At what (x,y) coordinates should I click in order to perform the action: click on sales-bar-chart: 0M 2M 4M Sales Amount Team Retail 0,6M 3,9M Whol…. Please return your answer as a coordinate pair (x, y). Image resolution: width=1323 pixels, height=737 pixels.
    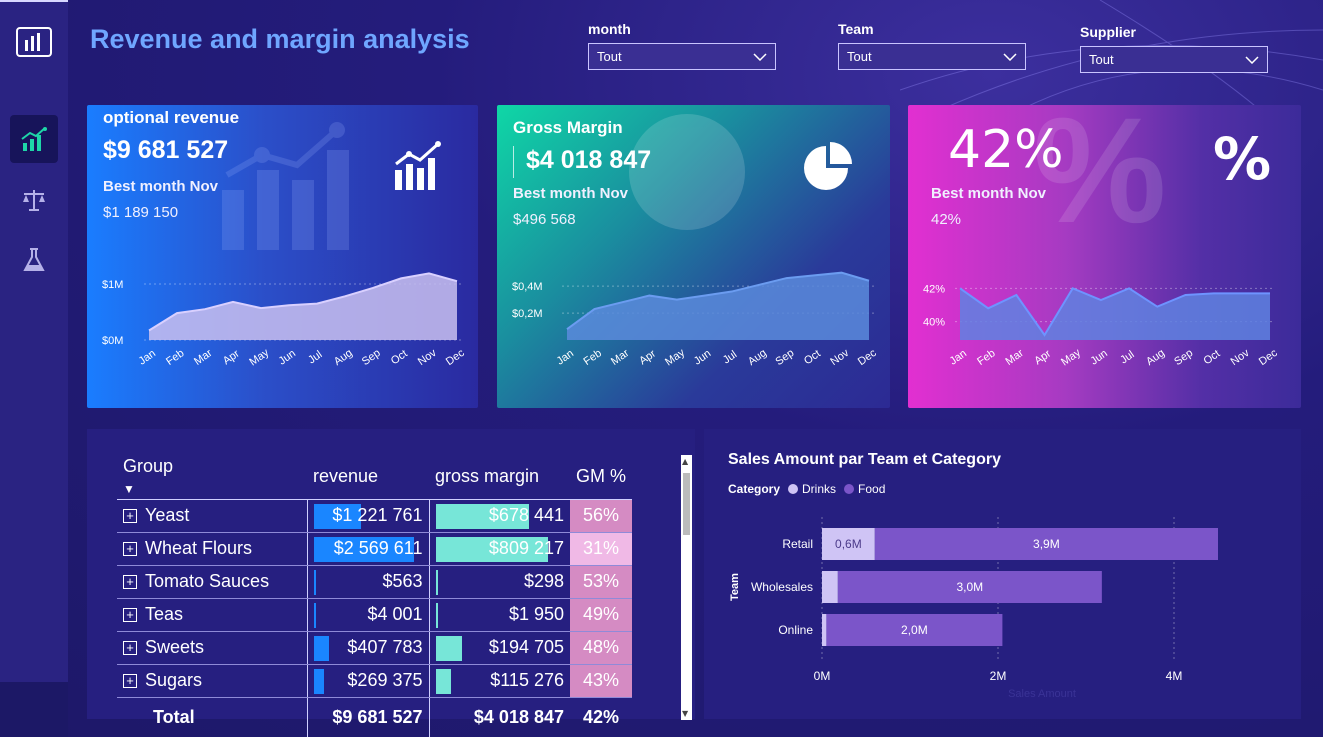
    Looking at the image, I should click on (973, 608).